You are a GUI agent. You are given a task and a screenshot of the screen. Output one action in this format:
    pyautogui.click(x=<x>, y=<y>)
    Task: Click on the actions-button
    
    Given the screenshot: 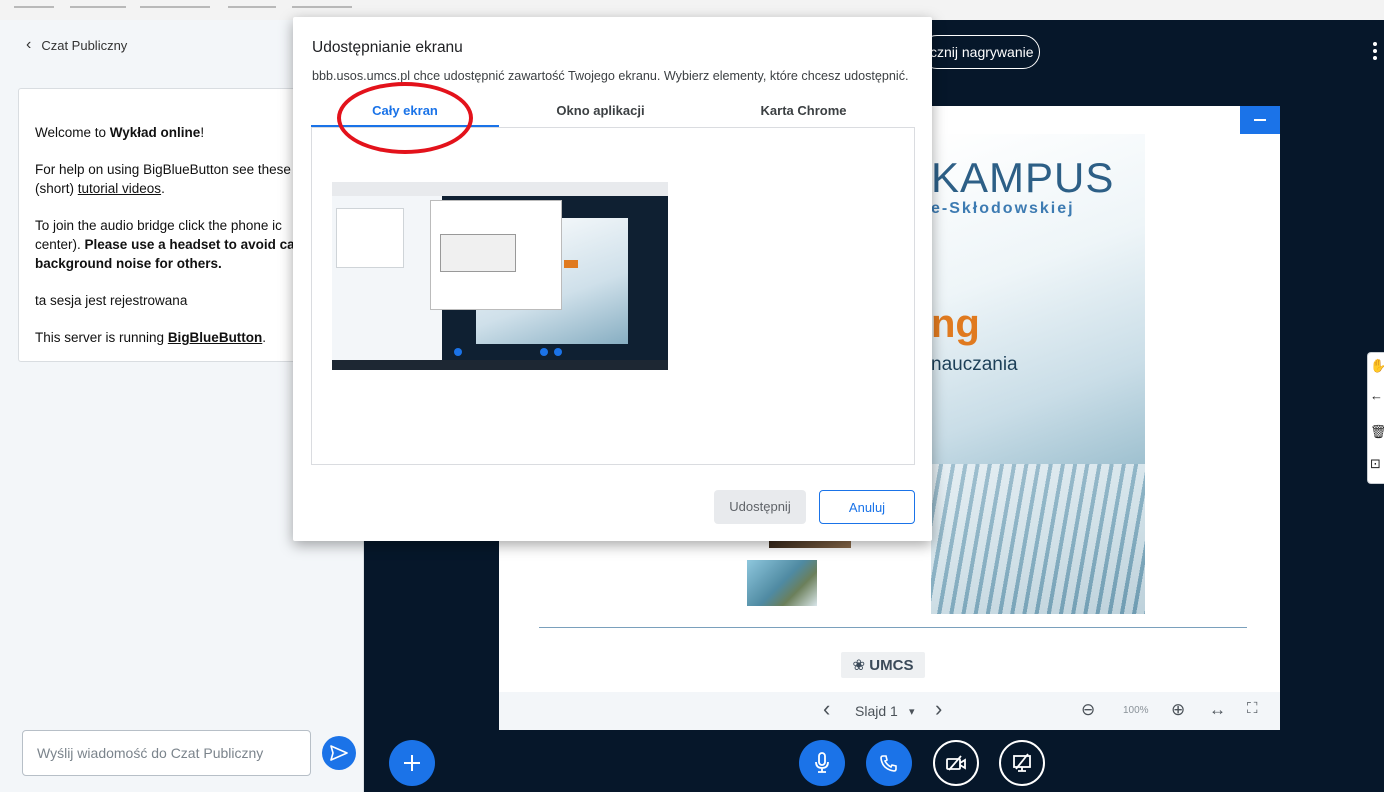 What is the action you would take?
    pyautogui.click(x=412, y=763)
    